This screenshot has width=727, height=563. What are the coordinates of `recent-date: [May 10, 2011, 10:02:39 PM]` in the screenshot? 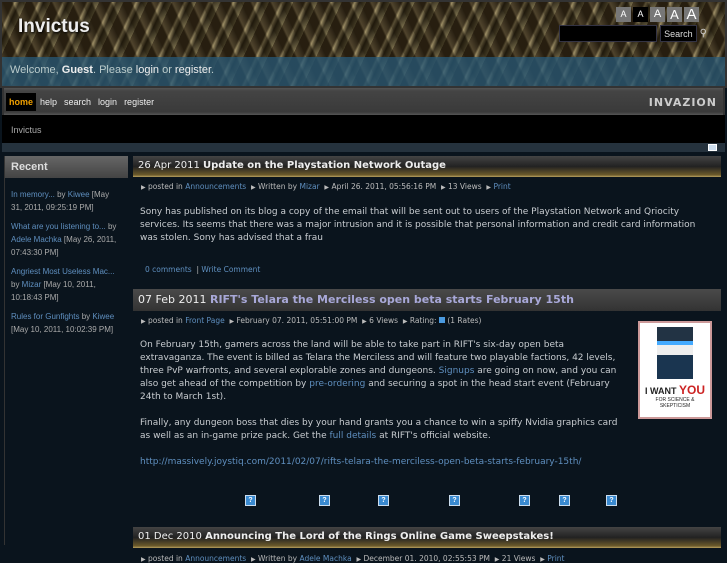 It's located at (62, 329).